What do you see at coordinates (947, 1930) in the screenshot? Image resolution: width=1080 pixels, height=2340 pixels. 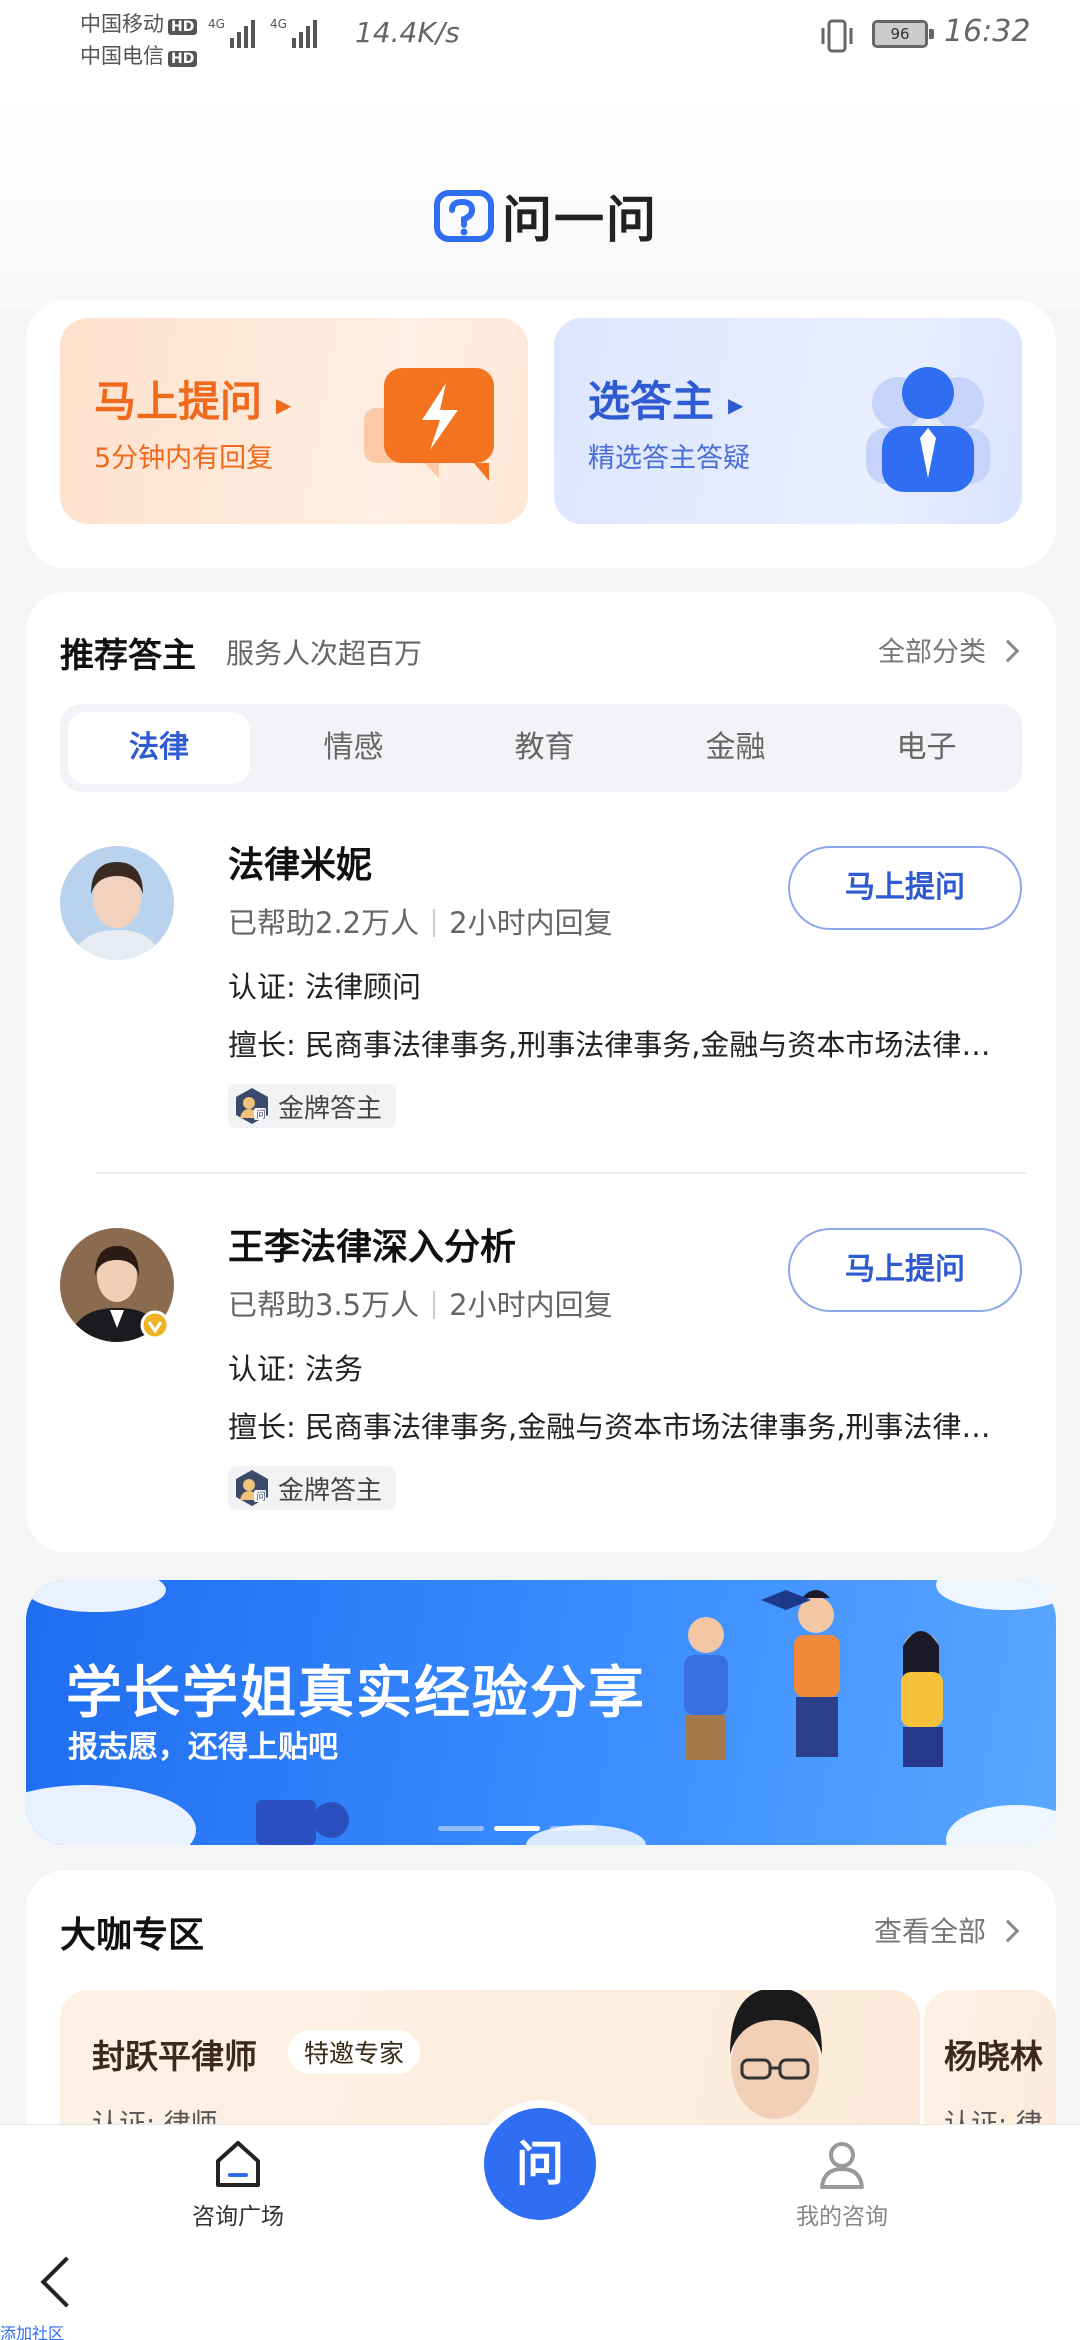 I see `view-all-link: 查看全部` at bounding box center [947, 1930].